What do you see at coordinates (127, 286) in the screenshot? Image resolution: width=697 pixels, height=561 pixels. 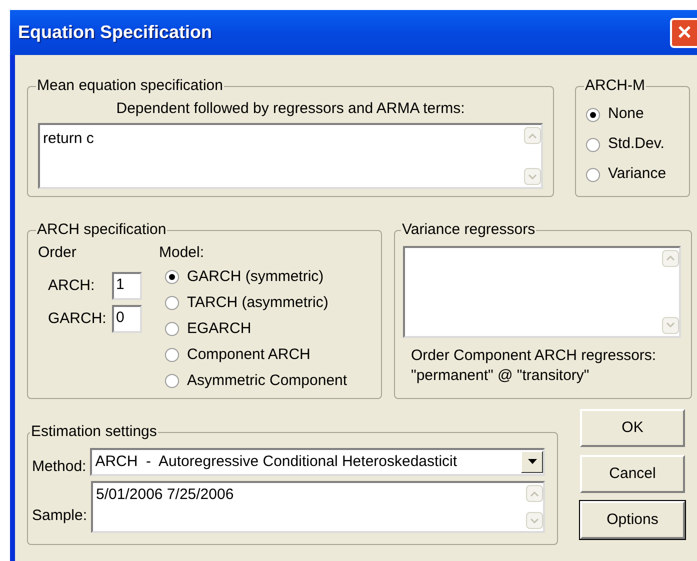 I see `arch-order-field: 1` at bounding box center [127, 286].